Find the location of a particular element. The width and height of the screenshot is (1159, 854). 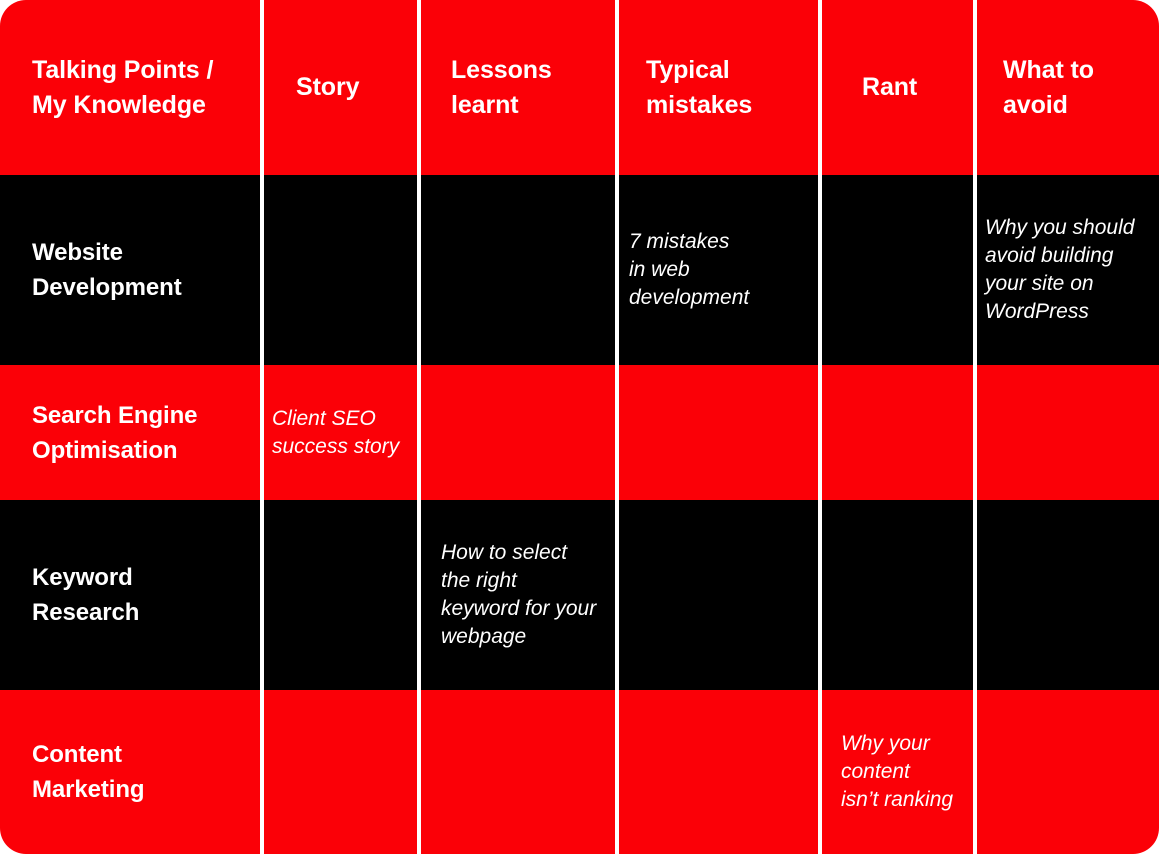

column-header-label: Lessons learnt is located at coordinates (501, 87).